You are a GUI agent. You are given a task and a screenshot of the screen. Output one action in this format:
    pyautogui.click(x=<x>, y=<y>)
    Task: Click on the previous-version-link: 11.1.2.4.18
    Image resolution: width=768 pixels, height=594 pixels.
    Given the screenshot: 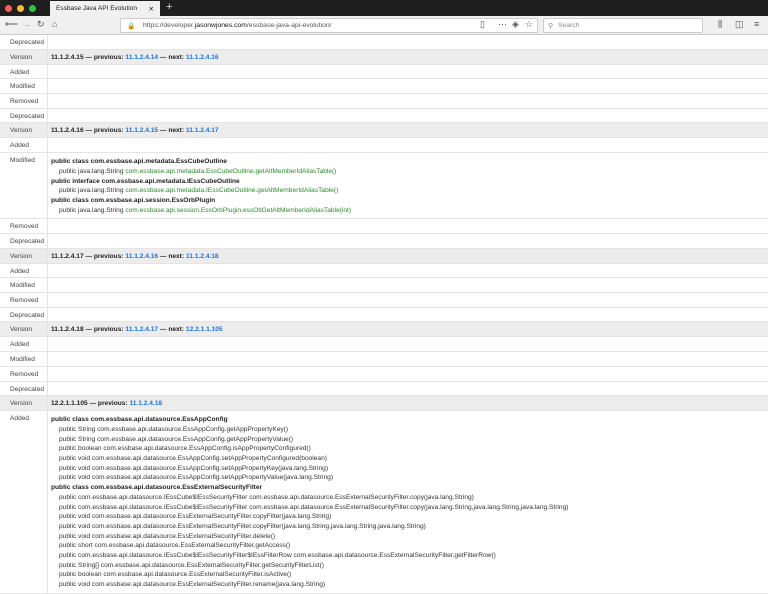 What is the action you would take?
    pyautogui.click(x=145, y=403)
    